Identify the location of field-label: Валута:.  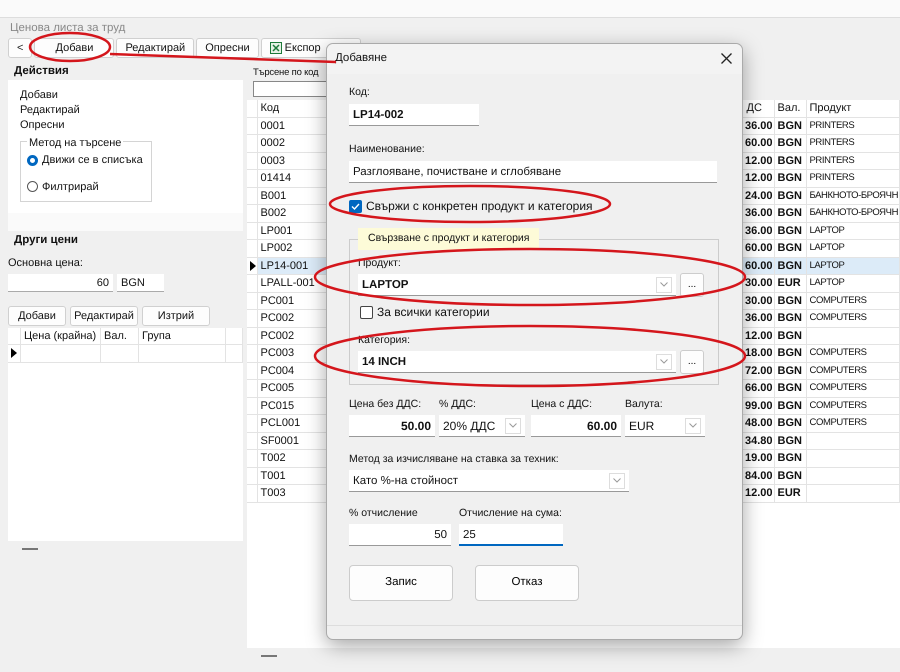
(644, 404).